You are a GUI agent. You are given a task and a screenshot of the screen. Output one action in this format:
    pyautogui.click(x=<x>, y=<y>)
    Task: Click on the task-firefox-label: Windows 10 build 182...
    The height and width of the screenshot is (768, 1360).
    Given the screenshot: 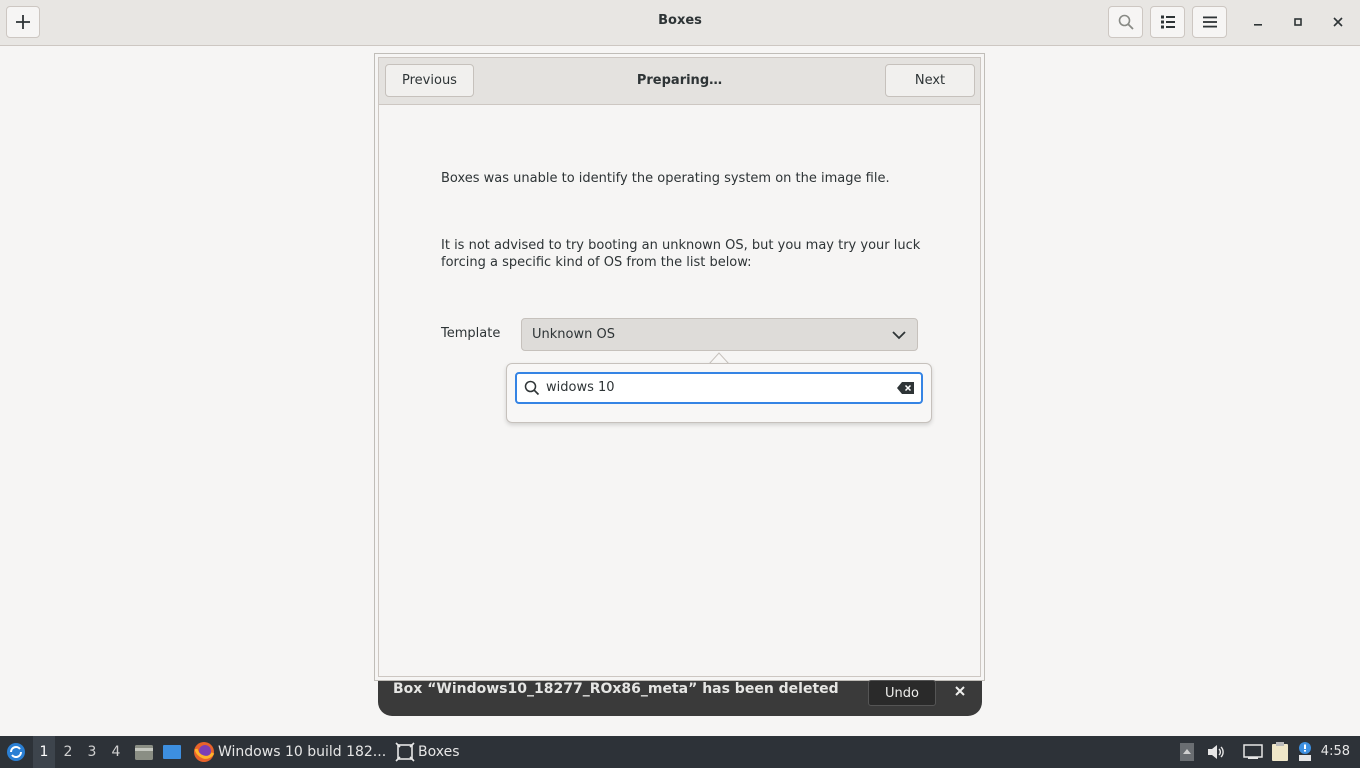 What is the action you would take?
    pyautogui.click(x=302, y=752)
    